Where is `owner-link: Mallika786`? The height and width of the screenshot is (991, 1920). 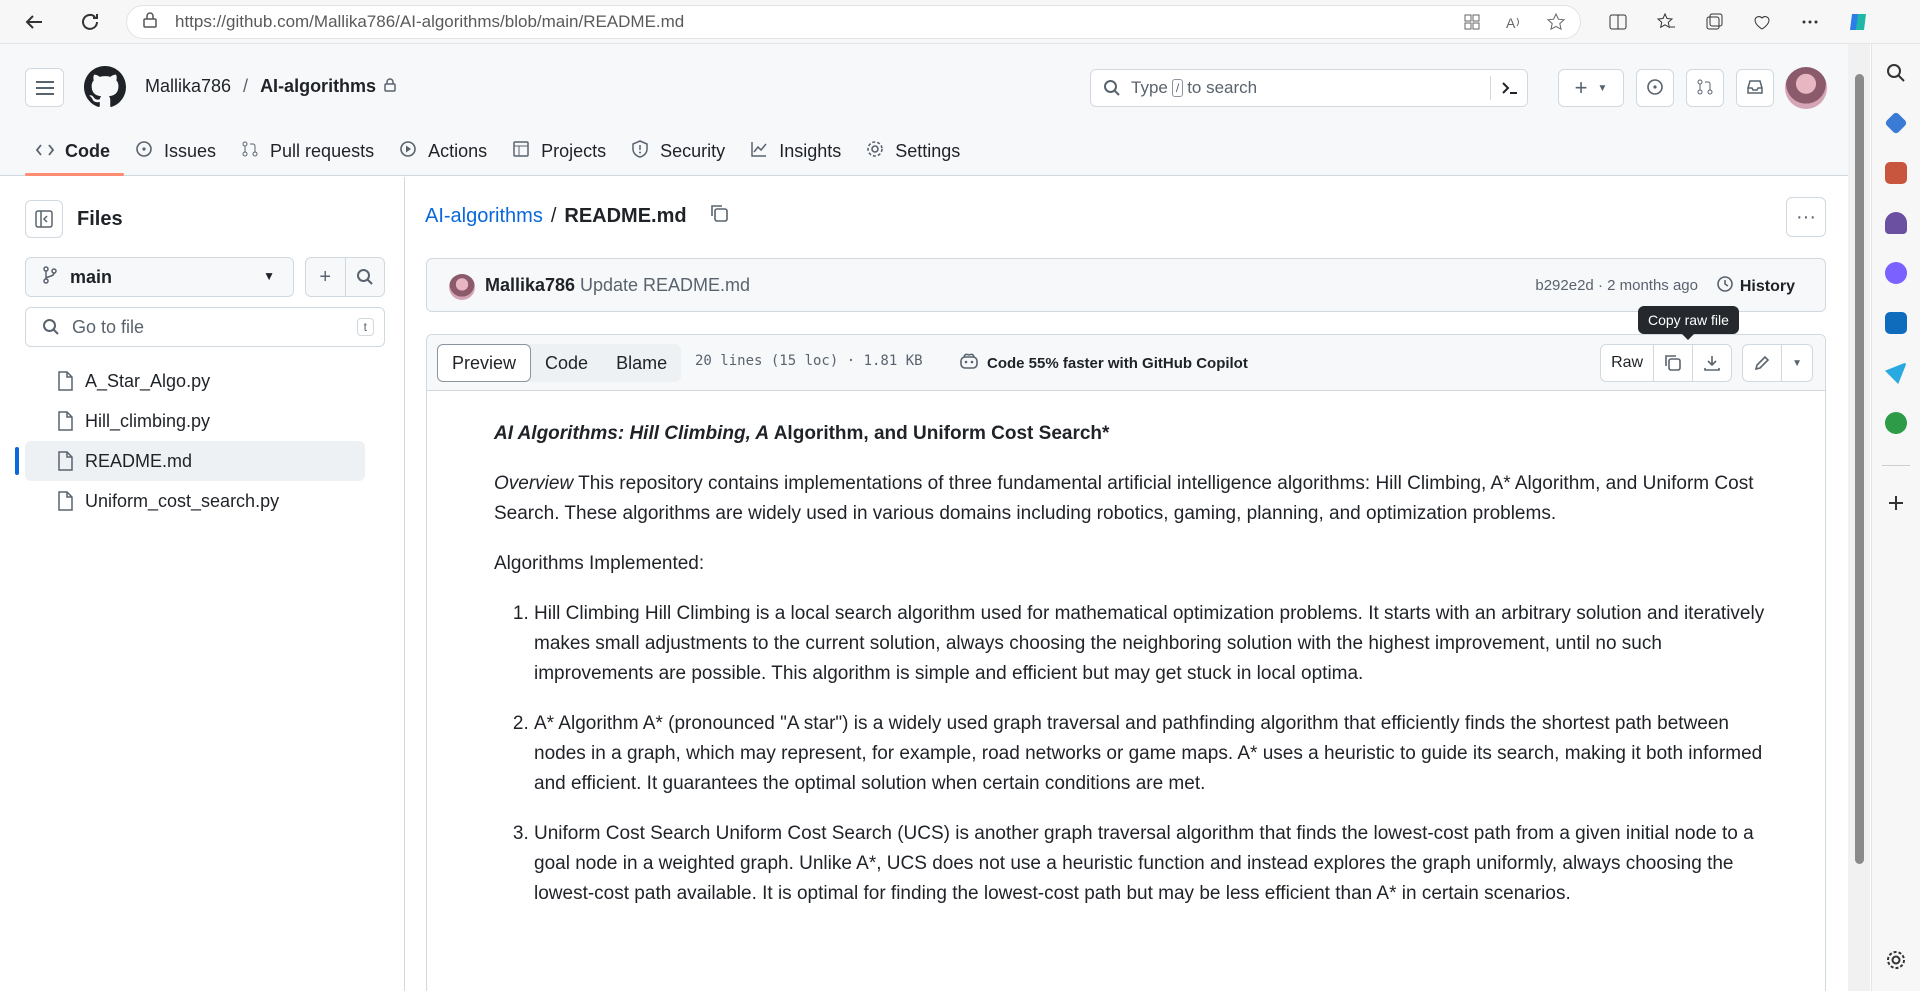
owner-link: Mallika786 is located at coordinates (188, 86).